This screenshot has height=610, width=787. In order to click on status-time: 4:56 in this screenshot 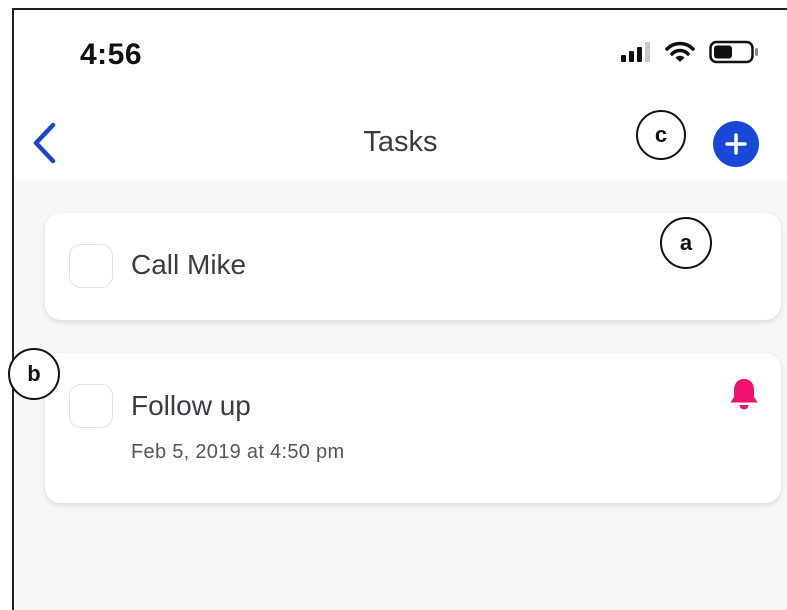, I will do `click(111, 54)`.